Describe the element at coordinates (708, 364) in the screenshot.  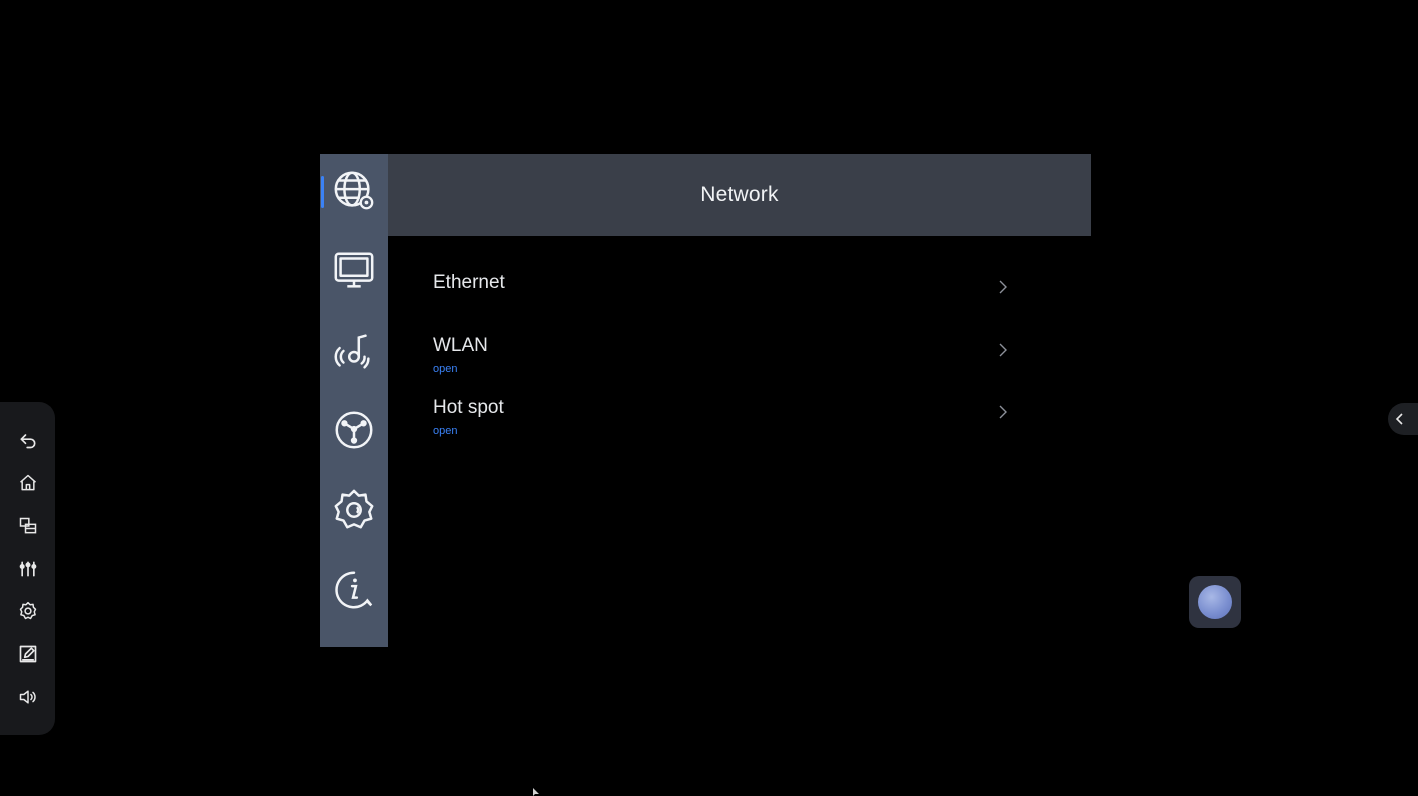
I see `menu-item-wlan: WLAN open` at that location.